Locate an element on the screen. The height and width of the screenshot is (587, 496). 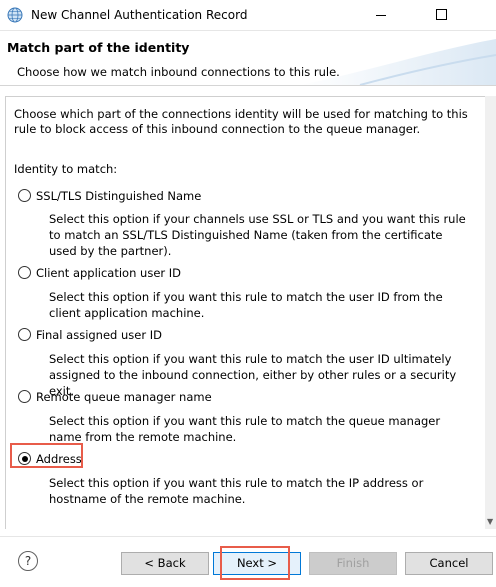
maximize-icon is located at coordinates (441, 14).